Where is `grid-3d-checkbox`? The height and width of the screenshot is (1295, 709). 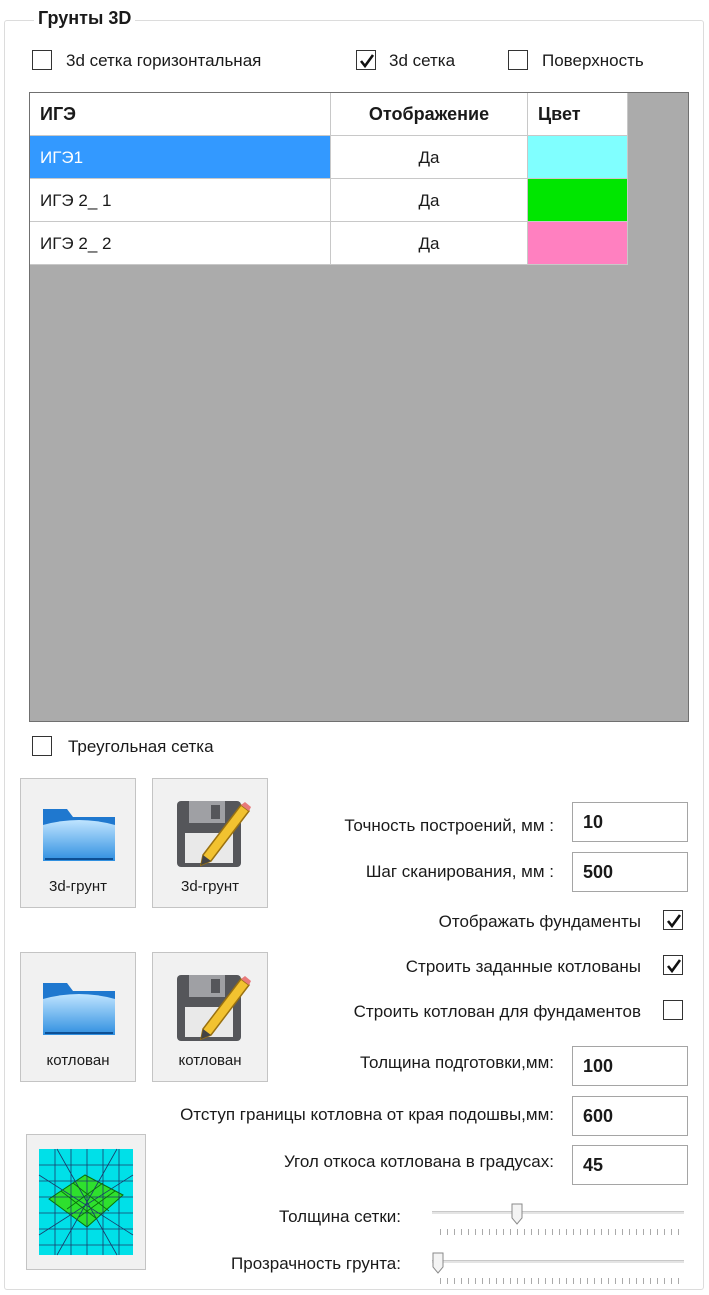 grid-3d-checkbox is located at coordinates (366, 60).